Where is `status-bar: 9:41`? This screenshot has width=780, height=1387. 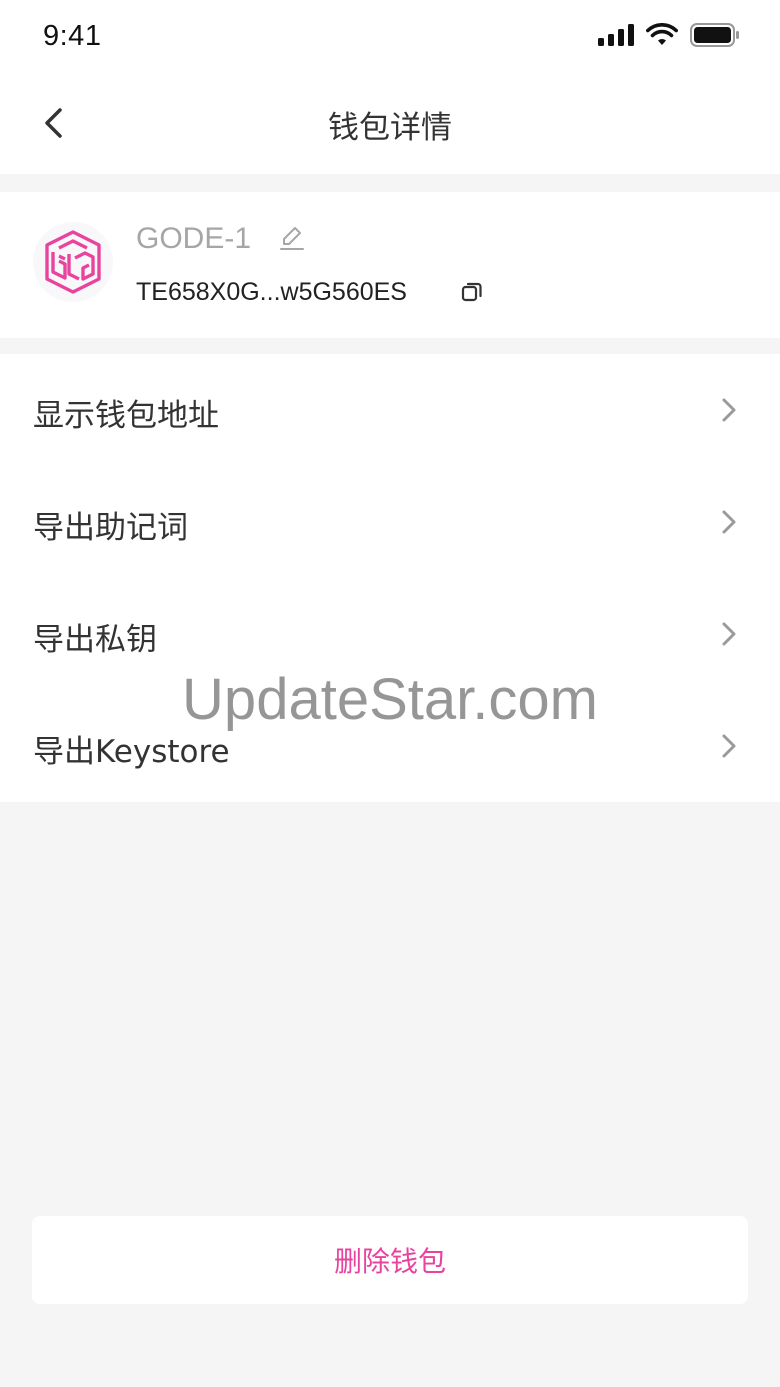
status-bar: 9:41 is located at coordinates (390, 39).